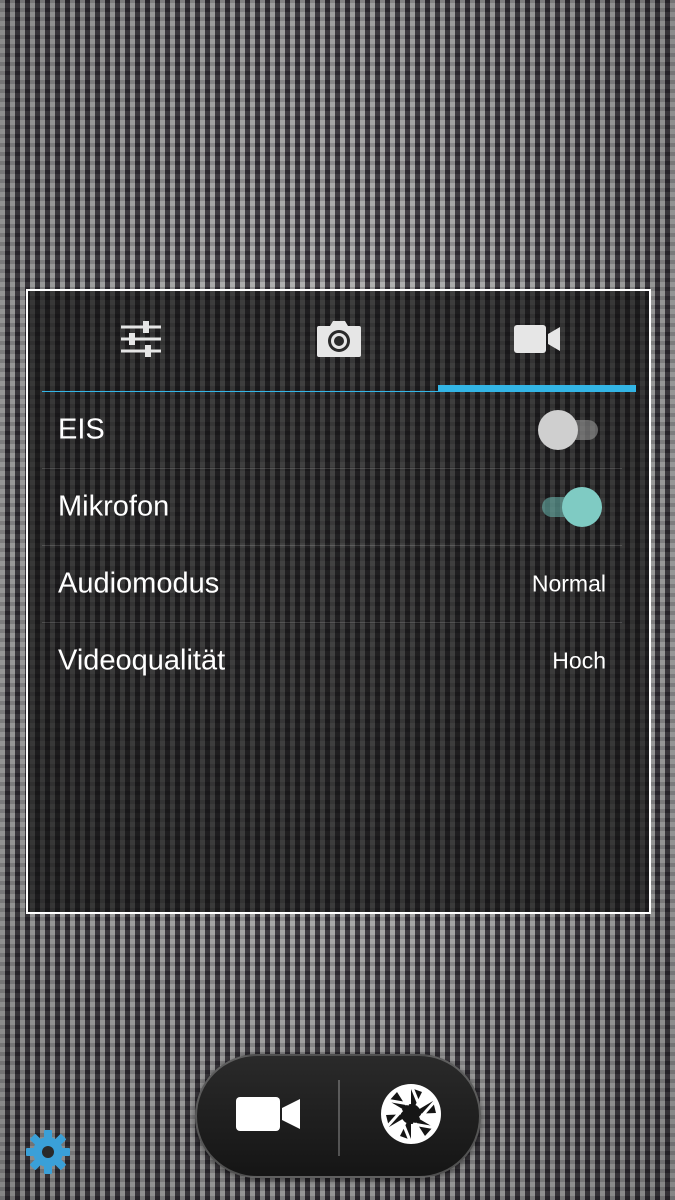 This screenshot has width=675, height=1200. I want to click on setting-label: EIS, so click(81, 429).